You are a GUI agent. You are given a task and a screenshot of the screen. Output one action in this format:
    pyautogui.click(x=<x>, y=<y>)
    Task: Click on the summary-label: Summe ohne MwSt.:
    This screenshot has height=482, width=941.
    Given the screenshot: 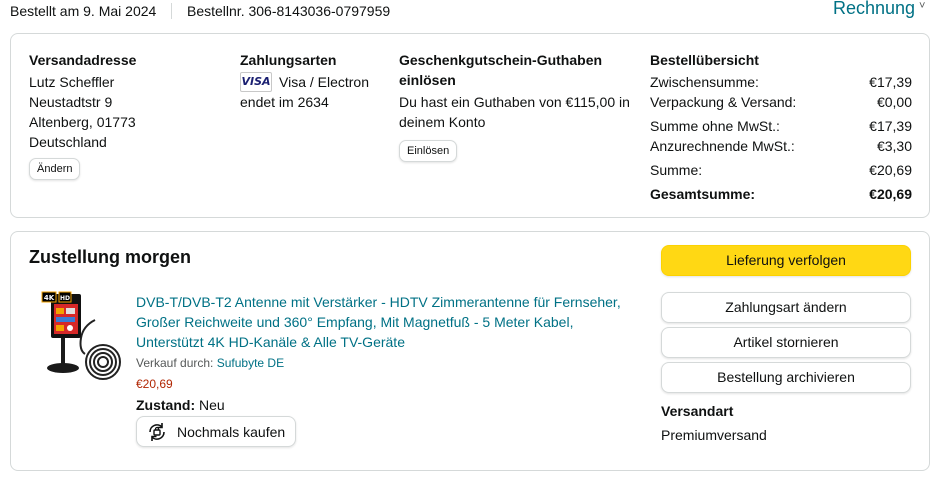 What is the action you would take?
    pyautogui.click(x=715, y=126)
    